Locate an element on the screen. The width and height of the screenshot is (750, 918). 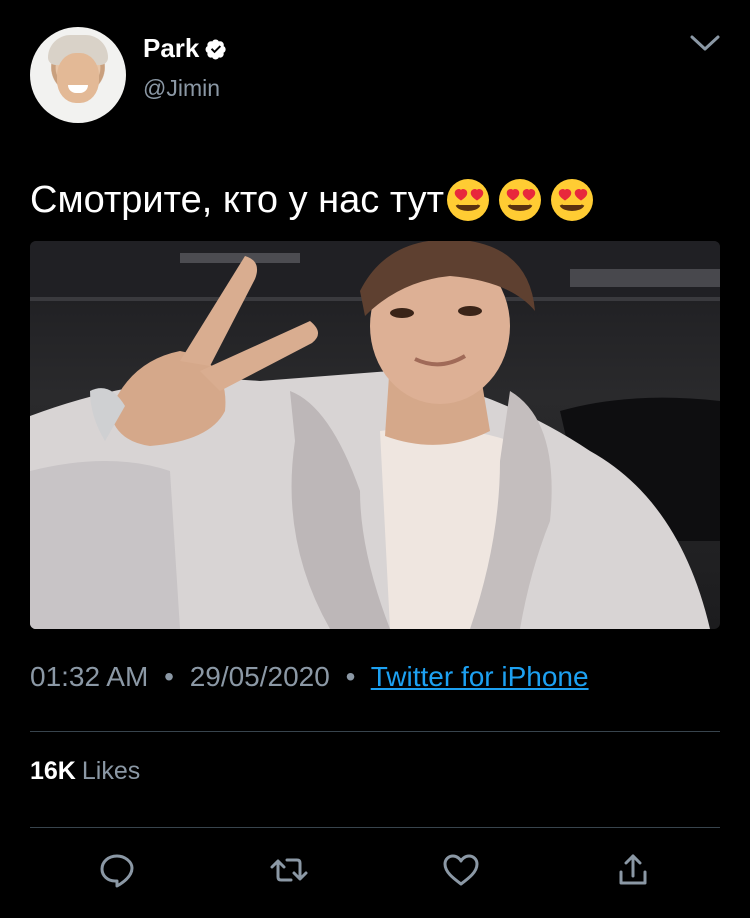
divider-bottom is located at coordinates (375, 827).